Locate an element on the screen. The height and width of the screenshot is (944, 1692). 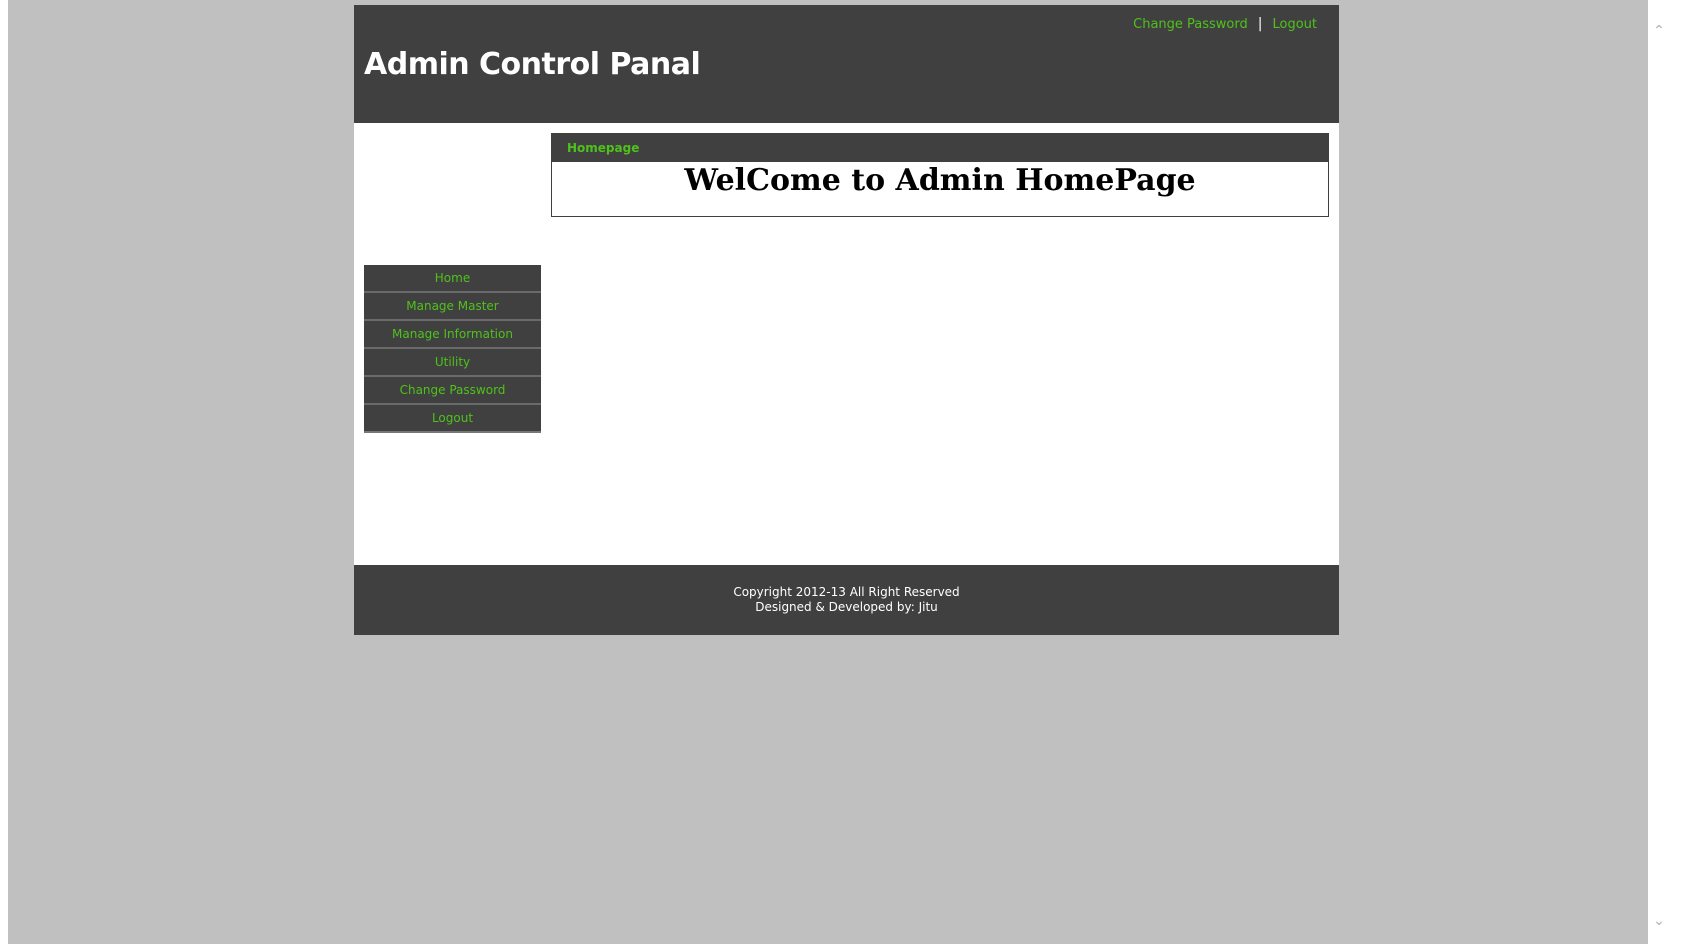
header-logout-link: Logout is located at coordinates (1294, 24).